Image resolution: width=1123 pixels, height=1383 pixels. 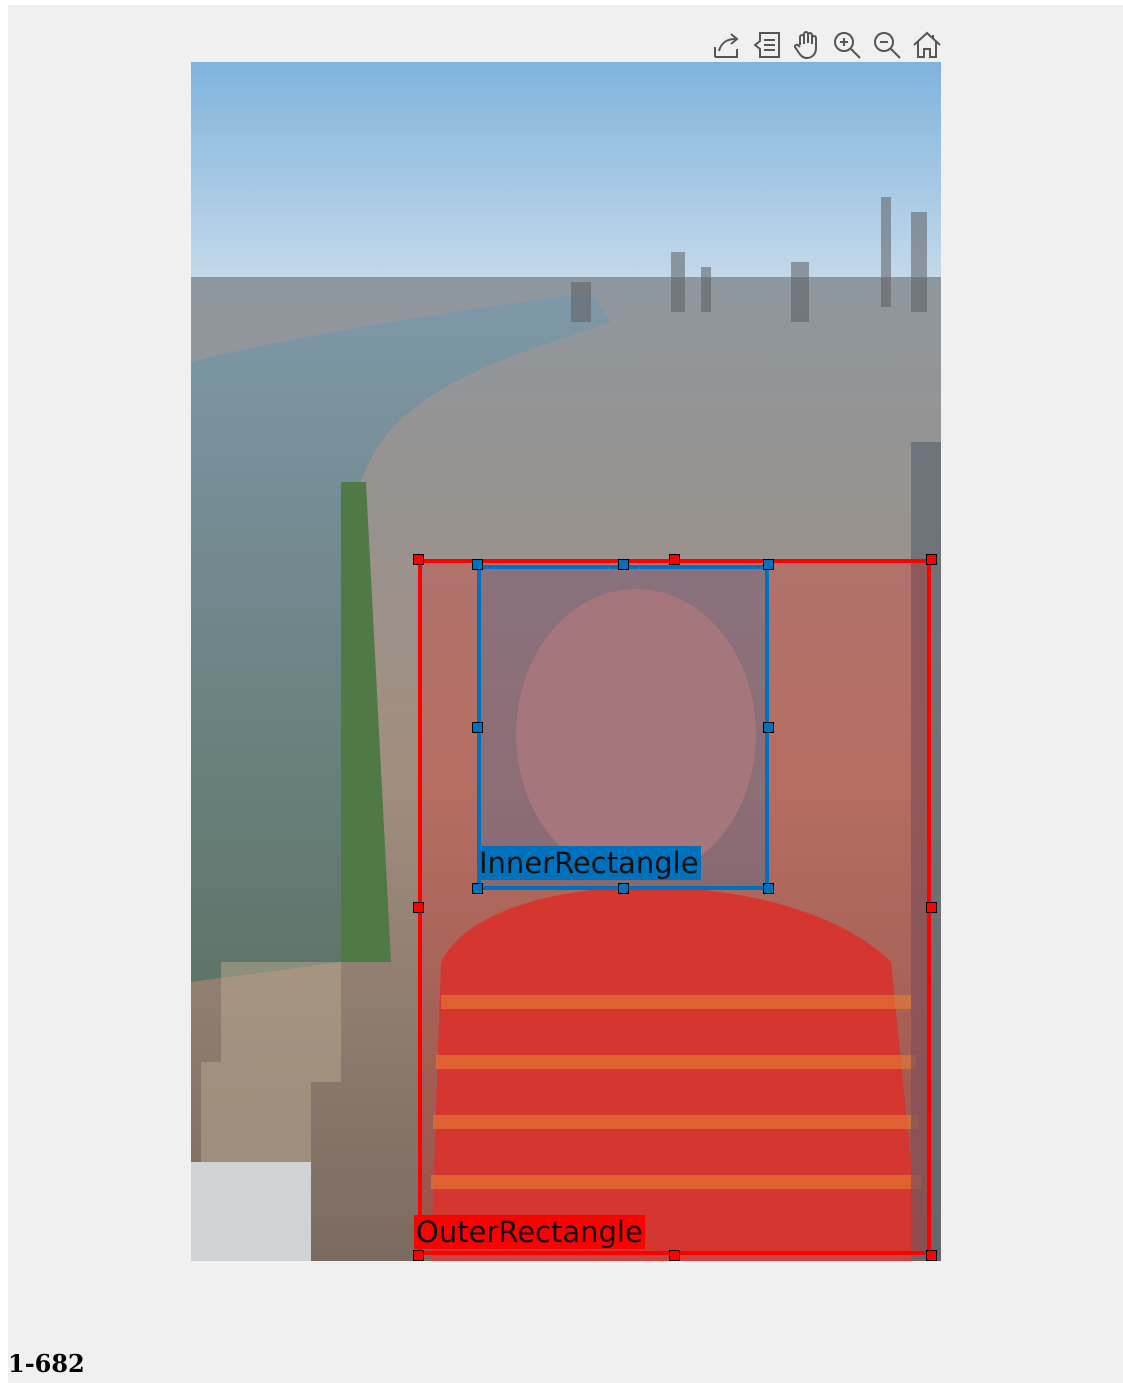 What do you see at coordinates (477, 564) in the screenshot?
I see `inner-roi-handle-top-left` at bounding box center [477, 564].